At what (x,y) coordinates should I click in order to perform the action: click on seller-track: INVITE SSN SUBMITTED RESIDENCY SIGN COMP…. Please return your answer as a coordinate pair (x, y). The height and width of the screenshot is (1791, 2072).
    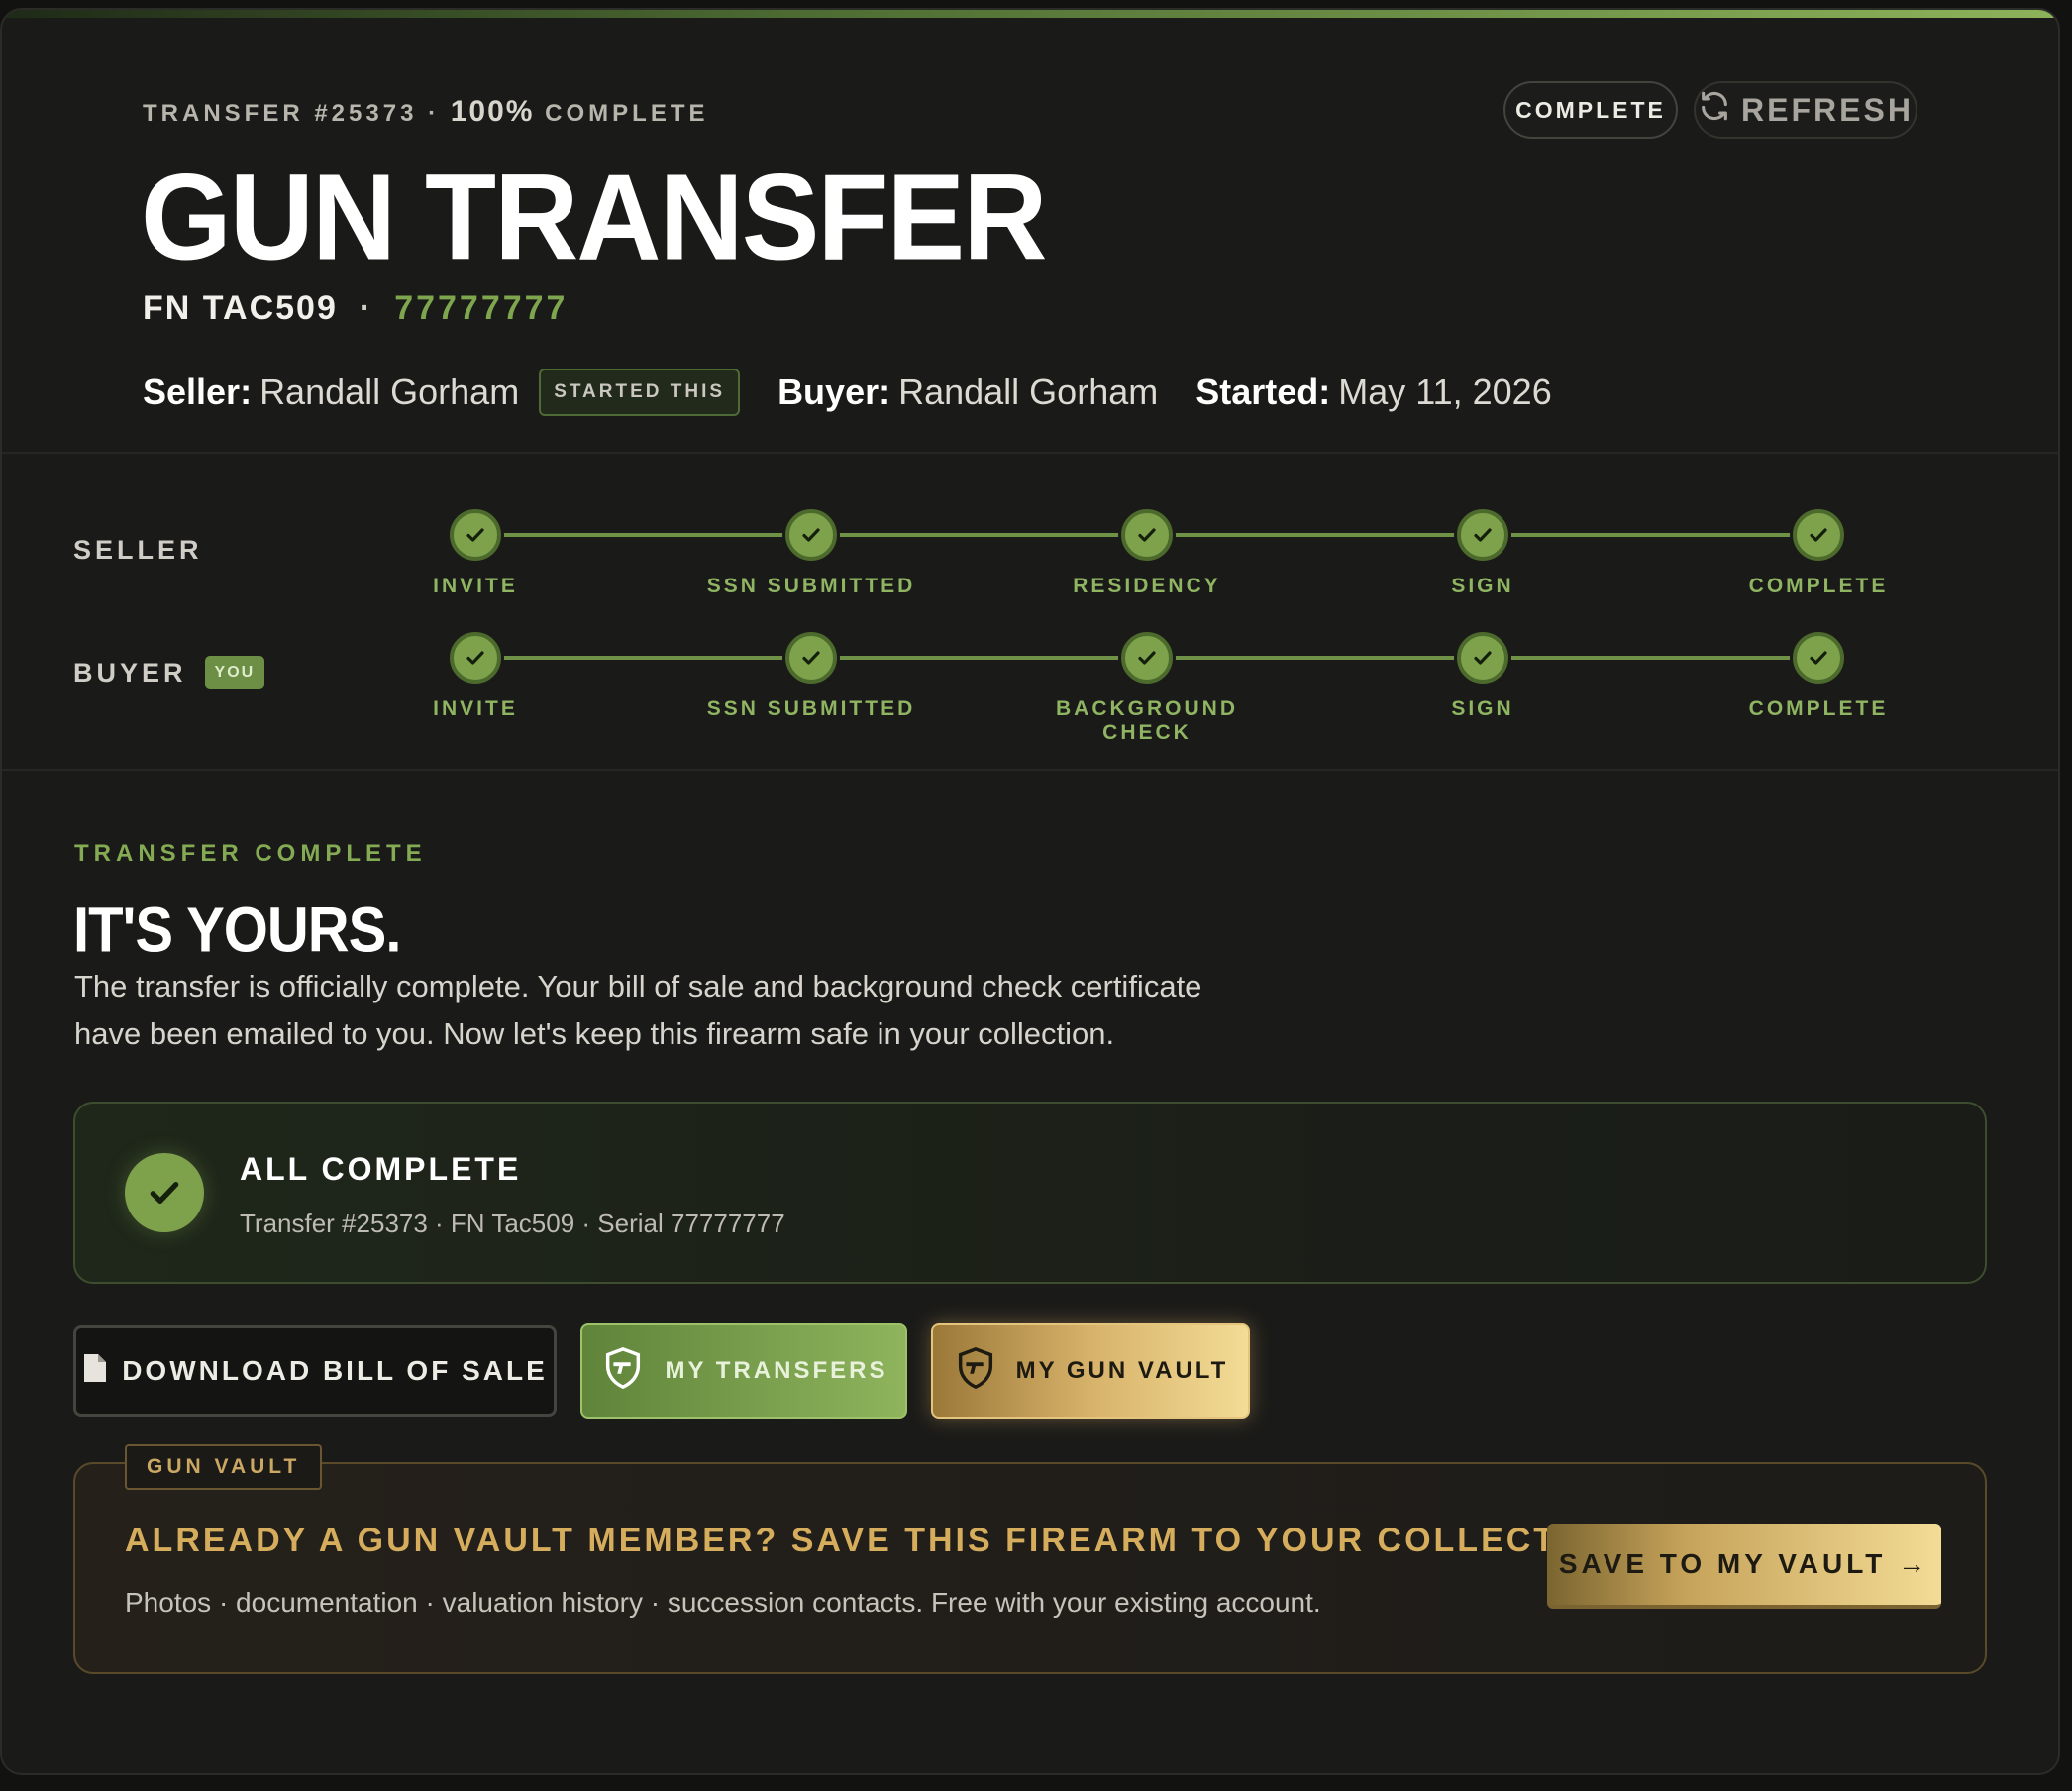
    Looking at the image, I should click on (1030, 558).